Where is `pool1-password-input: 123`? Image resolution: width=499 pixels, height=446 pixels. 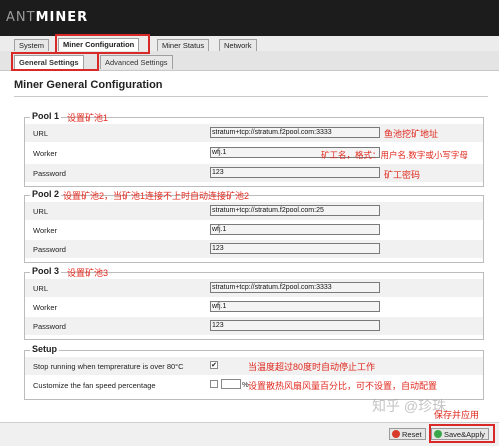 pool1-password-input: 123 is located at coordinates (295, 172).